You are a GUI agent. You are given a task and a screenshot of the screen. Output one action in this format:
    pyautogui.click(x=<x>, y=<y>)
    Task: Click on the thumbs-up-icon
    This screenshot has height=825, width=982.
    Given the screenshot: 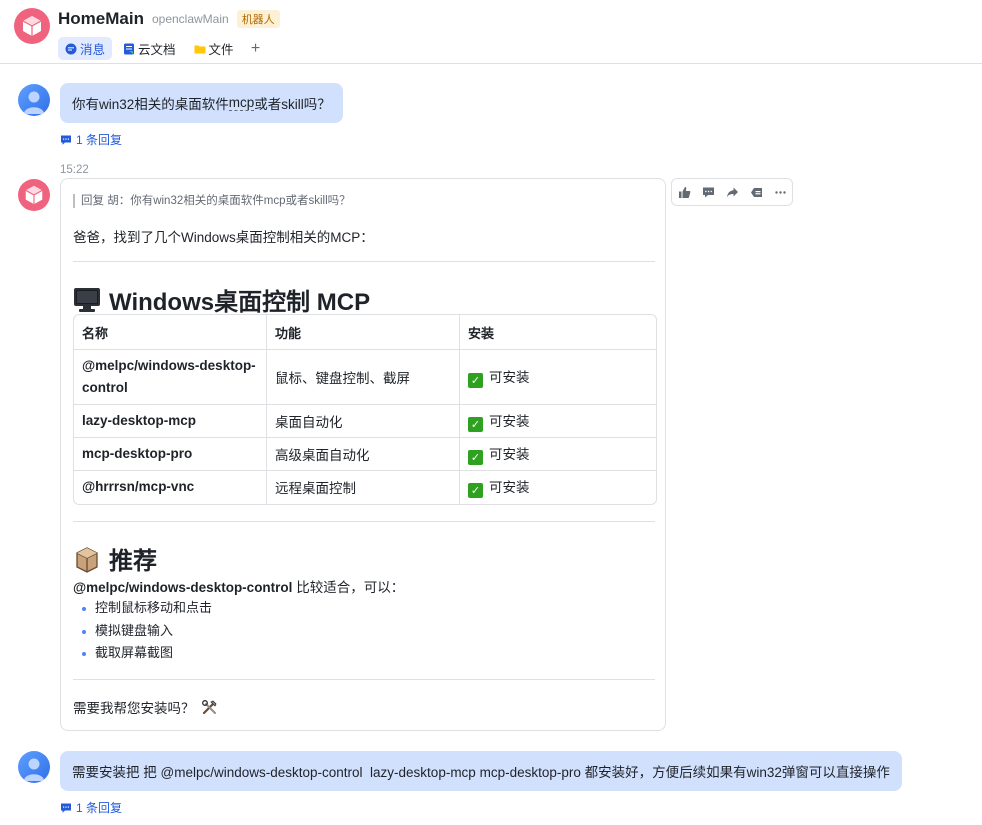 What is the action you would take?
    pyautogui.click(x=684, y=192)
    